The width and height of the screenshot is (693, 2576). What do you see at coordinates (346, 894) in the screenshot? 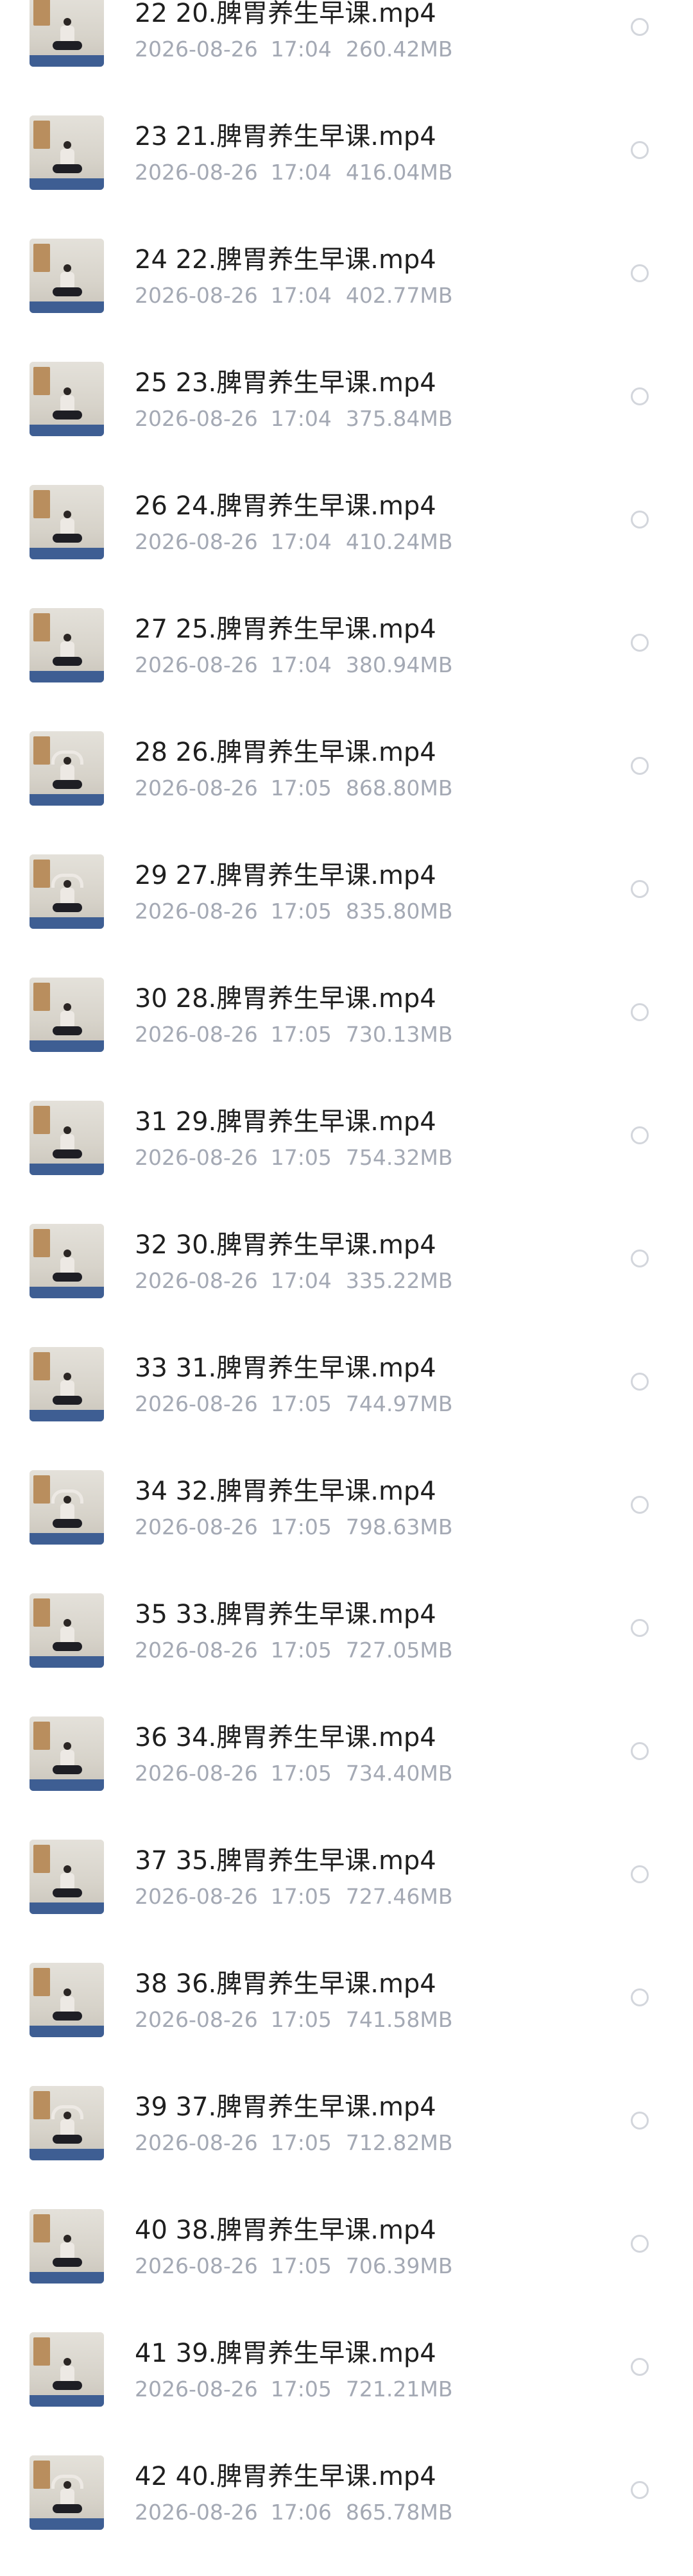
I see `file-row: 29 27.脾胃养生早课.mp4 2026-08-26 17:05 835.80MB` at bounding box center [346, 894].